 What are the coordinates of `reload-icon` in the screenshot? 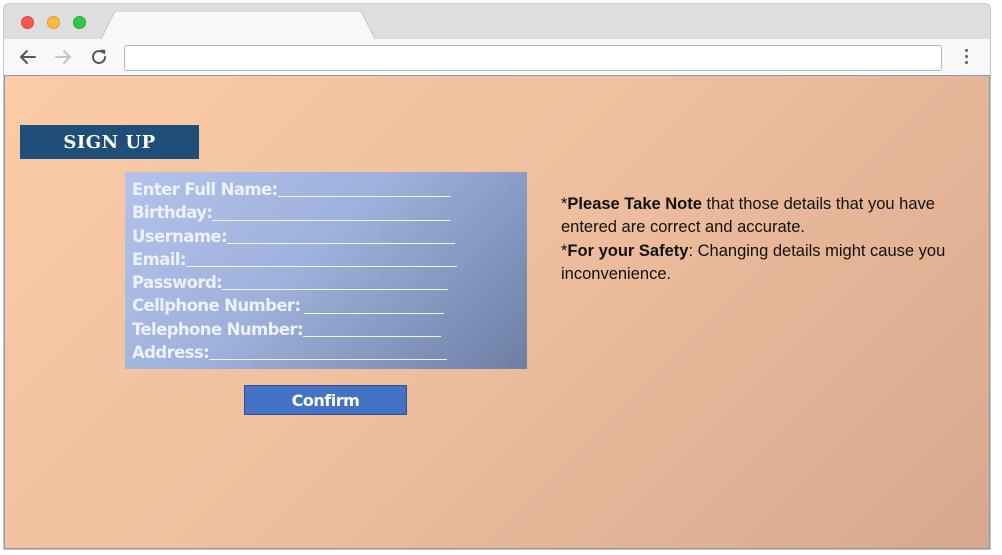 It's located at (99, 56).